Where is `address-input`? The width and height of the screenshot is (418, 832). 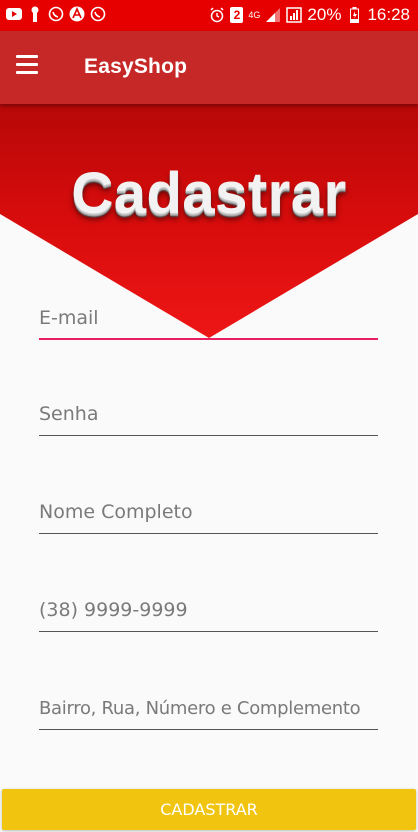
address-input is located at coordinates (208, 710).